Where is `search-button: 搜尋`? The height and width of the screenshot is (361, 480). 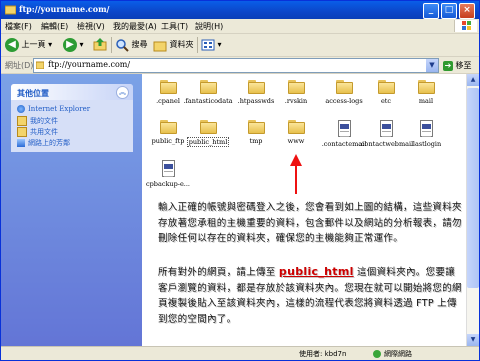 search-button: 搜尋 is located at coordinates (131, 45).